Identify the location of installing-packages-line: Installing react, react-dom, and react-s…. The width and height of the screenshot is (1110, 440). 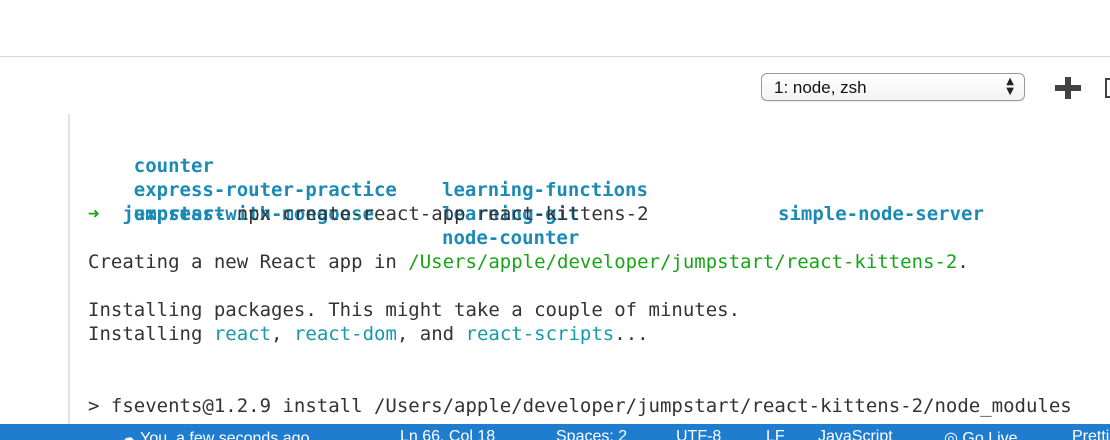
(368, 334).